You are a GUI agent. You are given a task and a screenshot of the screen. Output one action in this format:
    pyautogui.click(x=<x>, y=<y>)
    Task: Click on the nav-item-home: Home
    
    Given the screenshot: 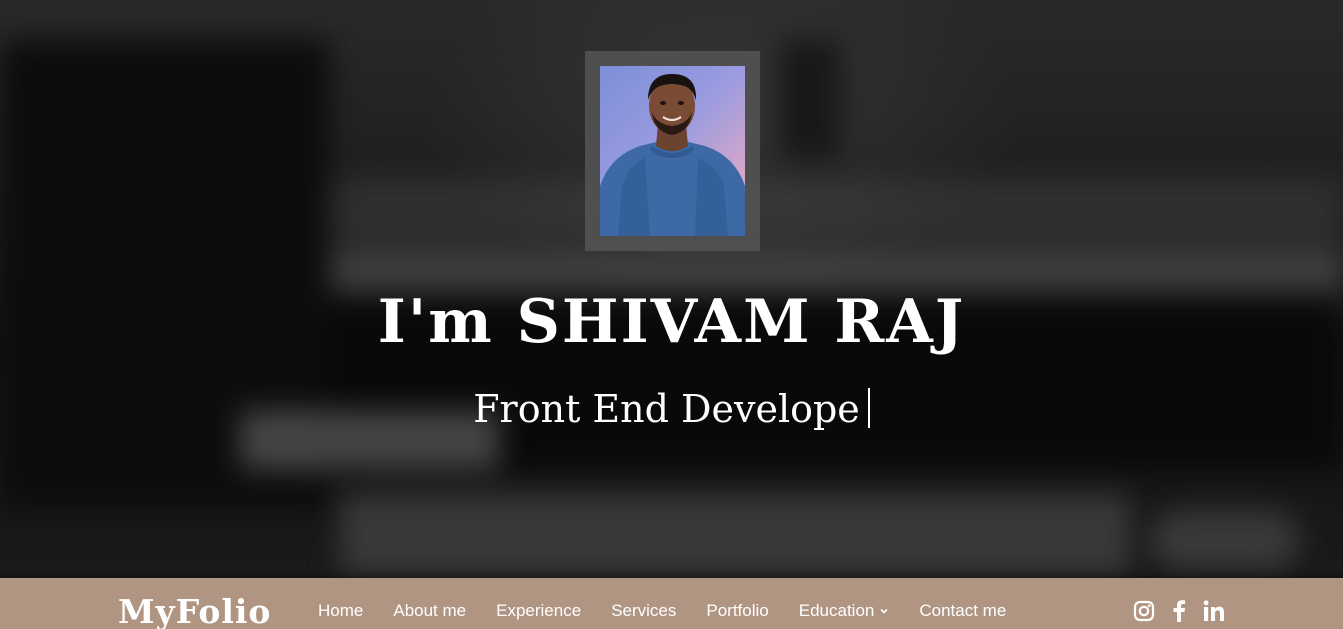 What is the action you would take?
    pyautogui.click(x=340, y=611)
    